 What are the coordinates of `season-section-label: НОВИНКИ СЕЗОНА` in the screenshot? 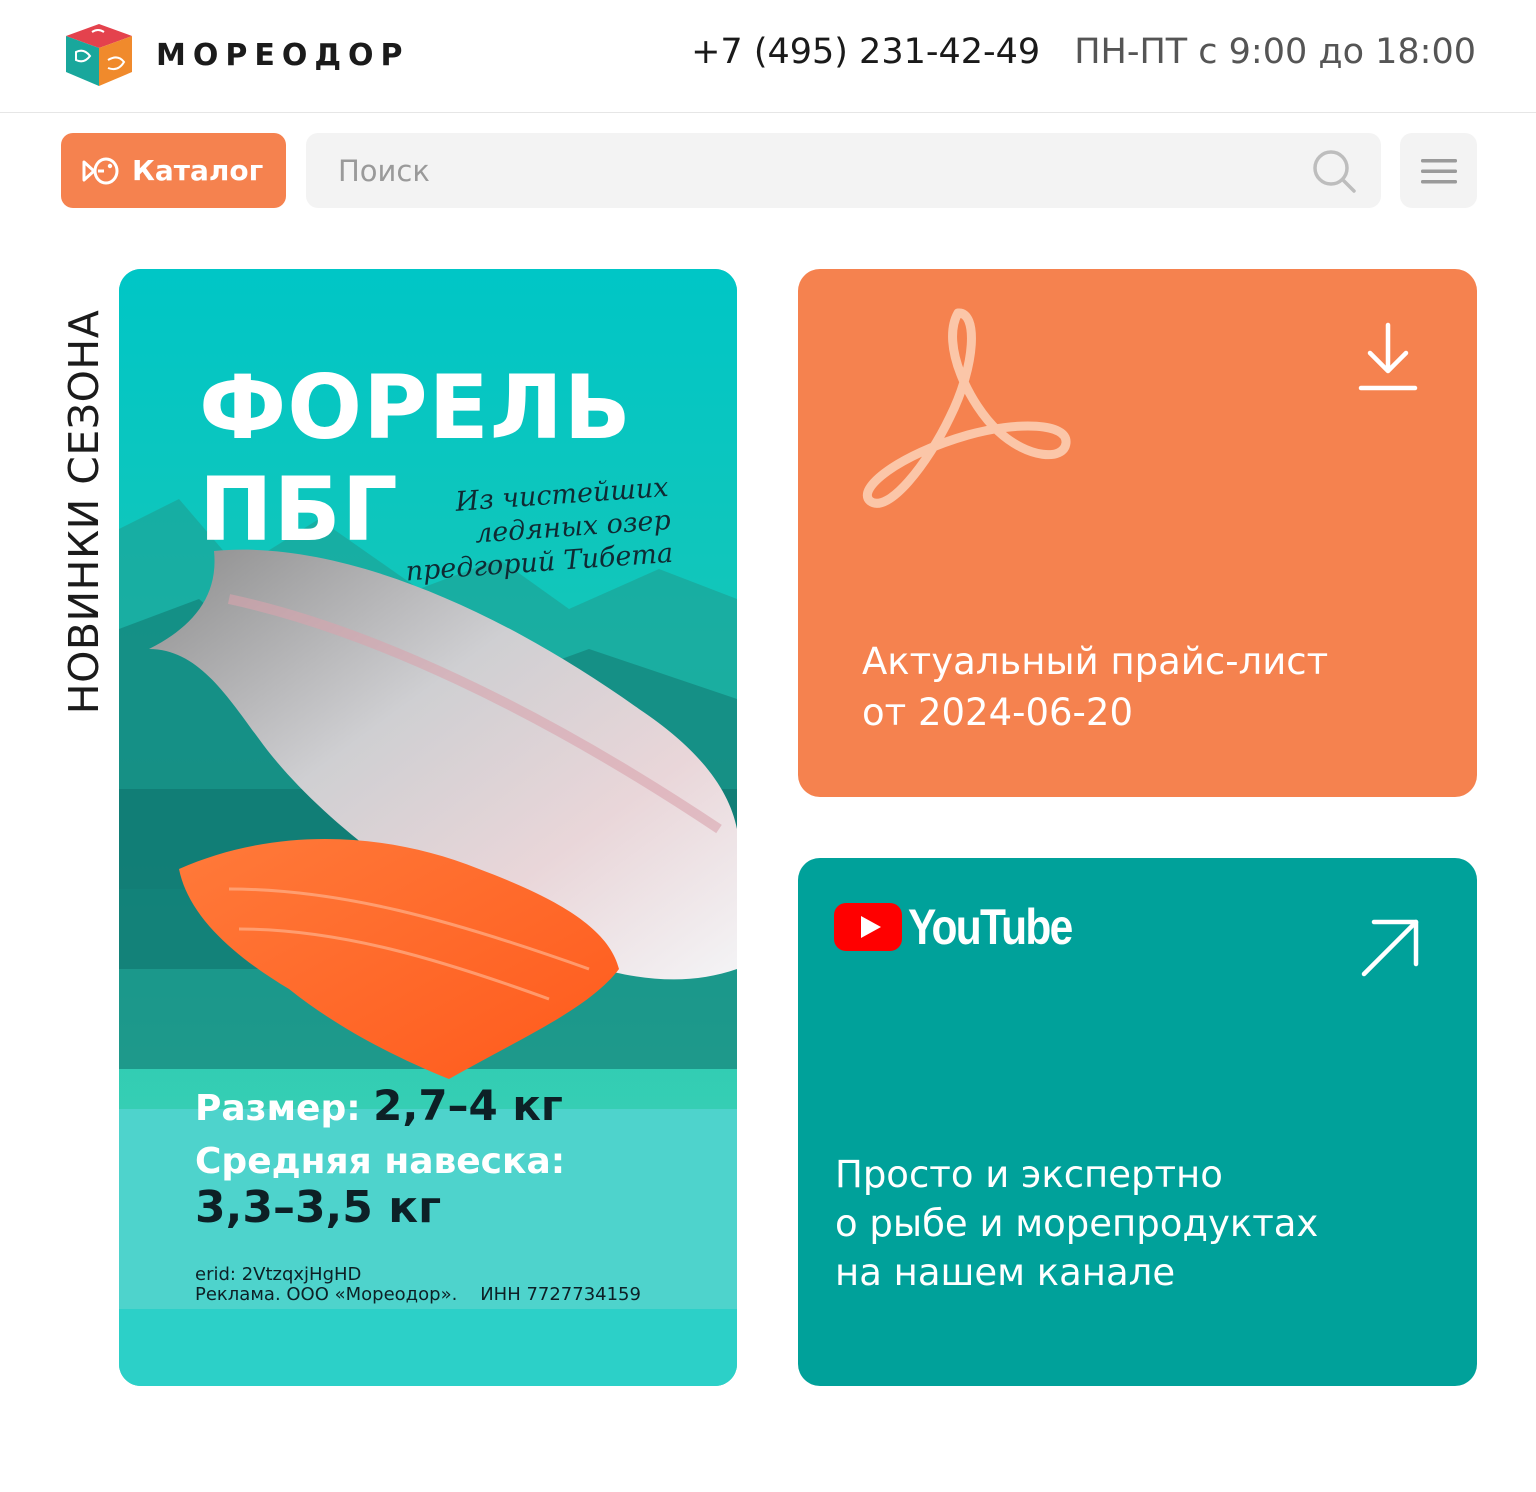 It's located at (84, 512).